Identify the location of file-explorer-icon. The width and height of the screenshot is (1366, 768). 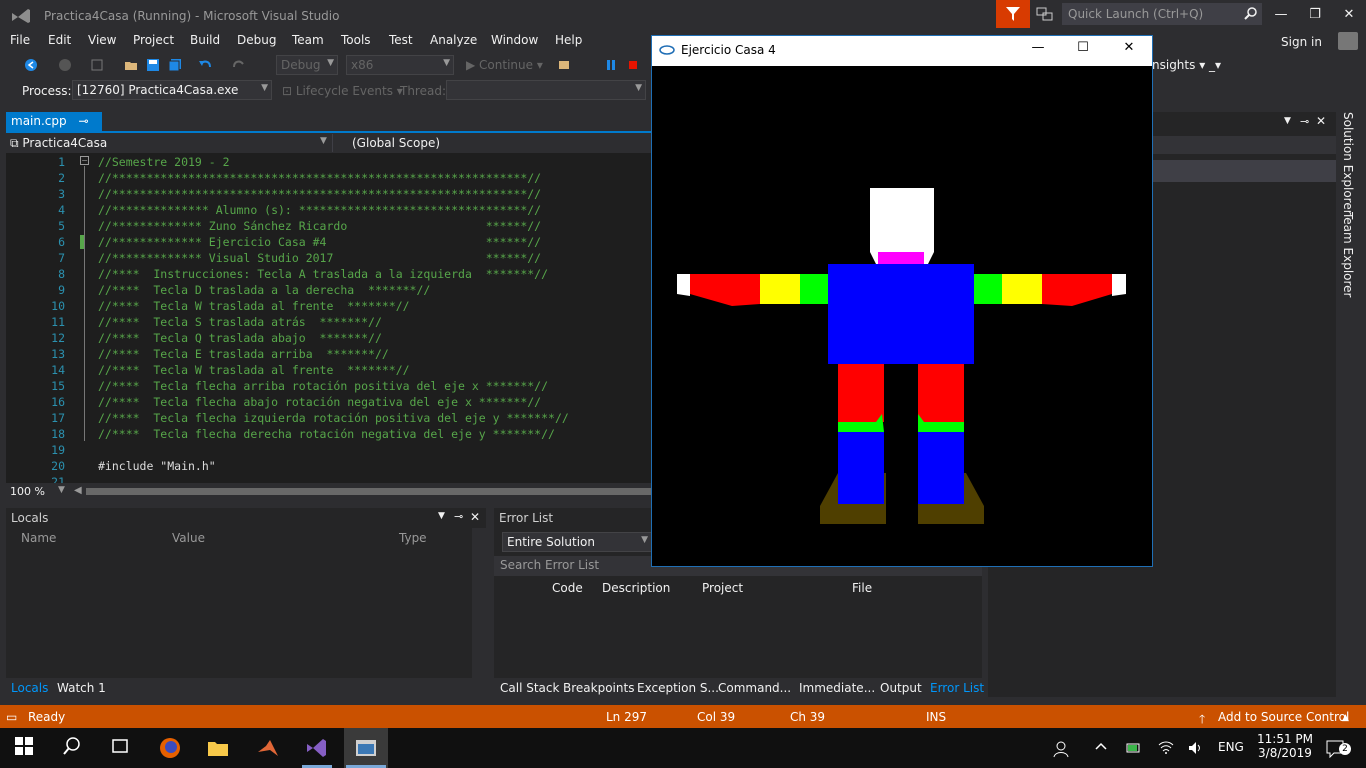
(218, 748).